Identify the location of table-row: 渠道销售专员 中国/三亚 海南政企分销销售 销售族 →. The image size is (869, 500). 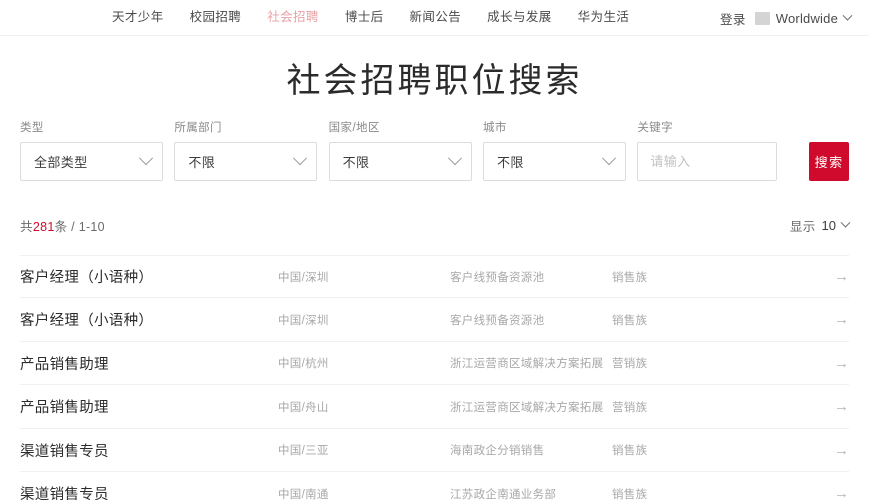
(434, 451).